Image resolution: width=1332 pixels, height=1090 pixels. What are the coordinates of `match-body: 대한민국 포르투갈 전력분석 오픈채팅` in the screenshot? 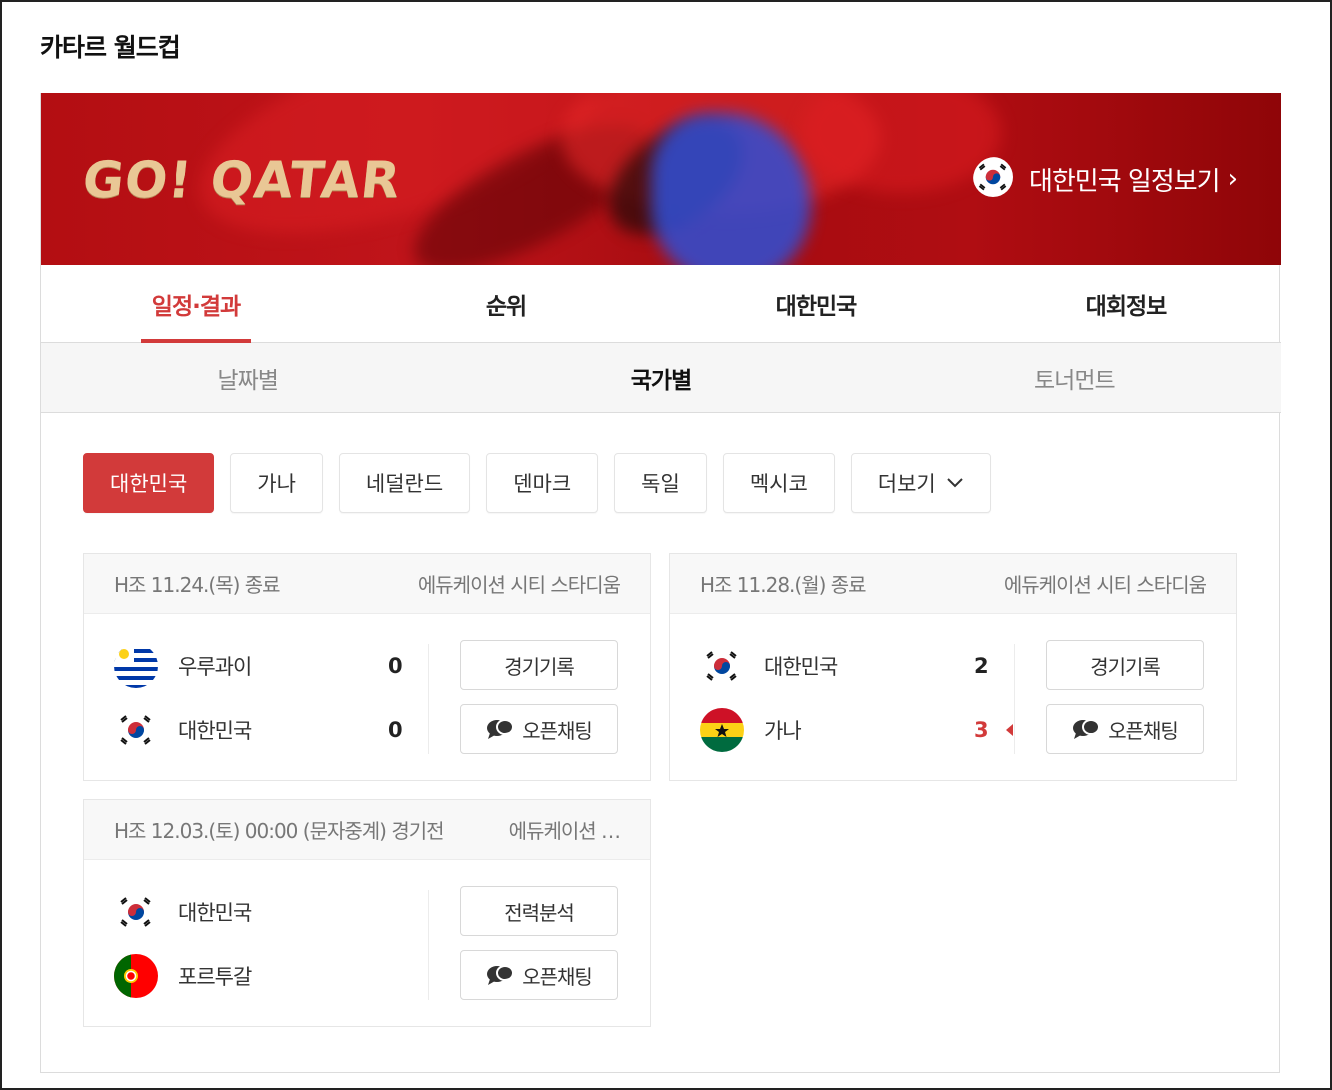 It's located at (367, 944).